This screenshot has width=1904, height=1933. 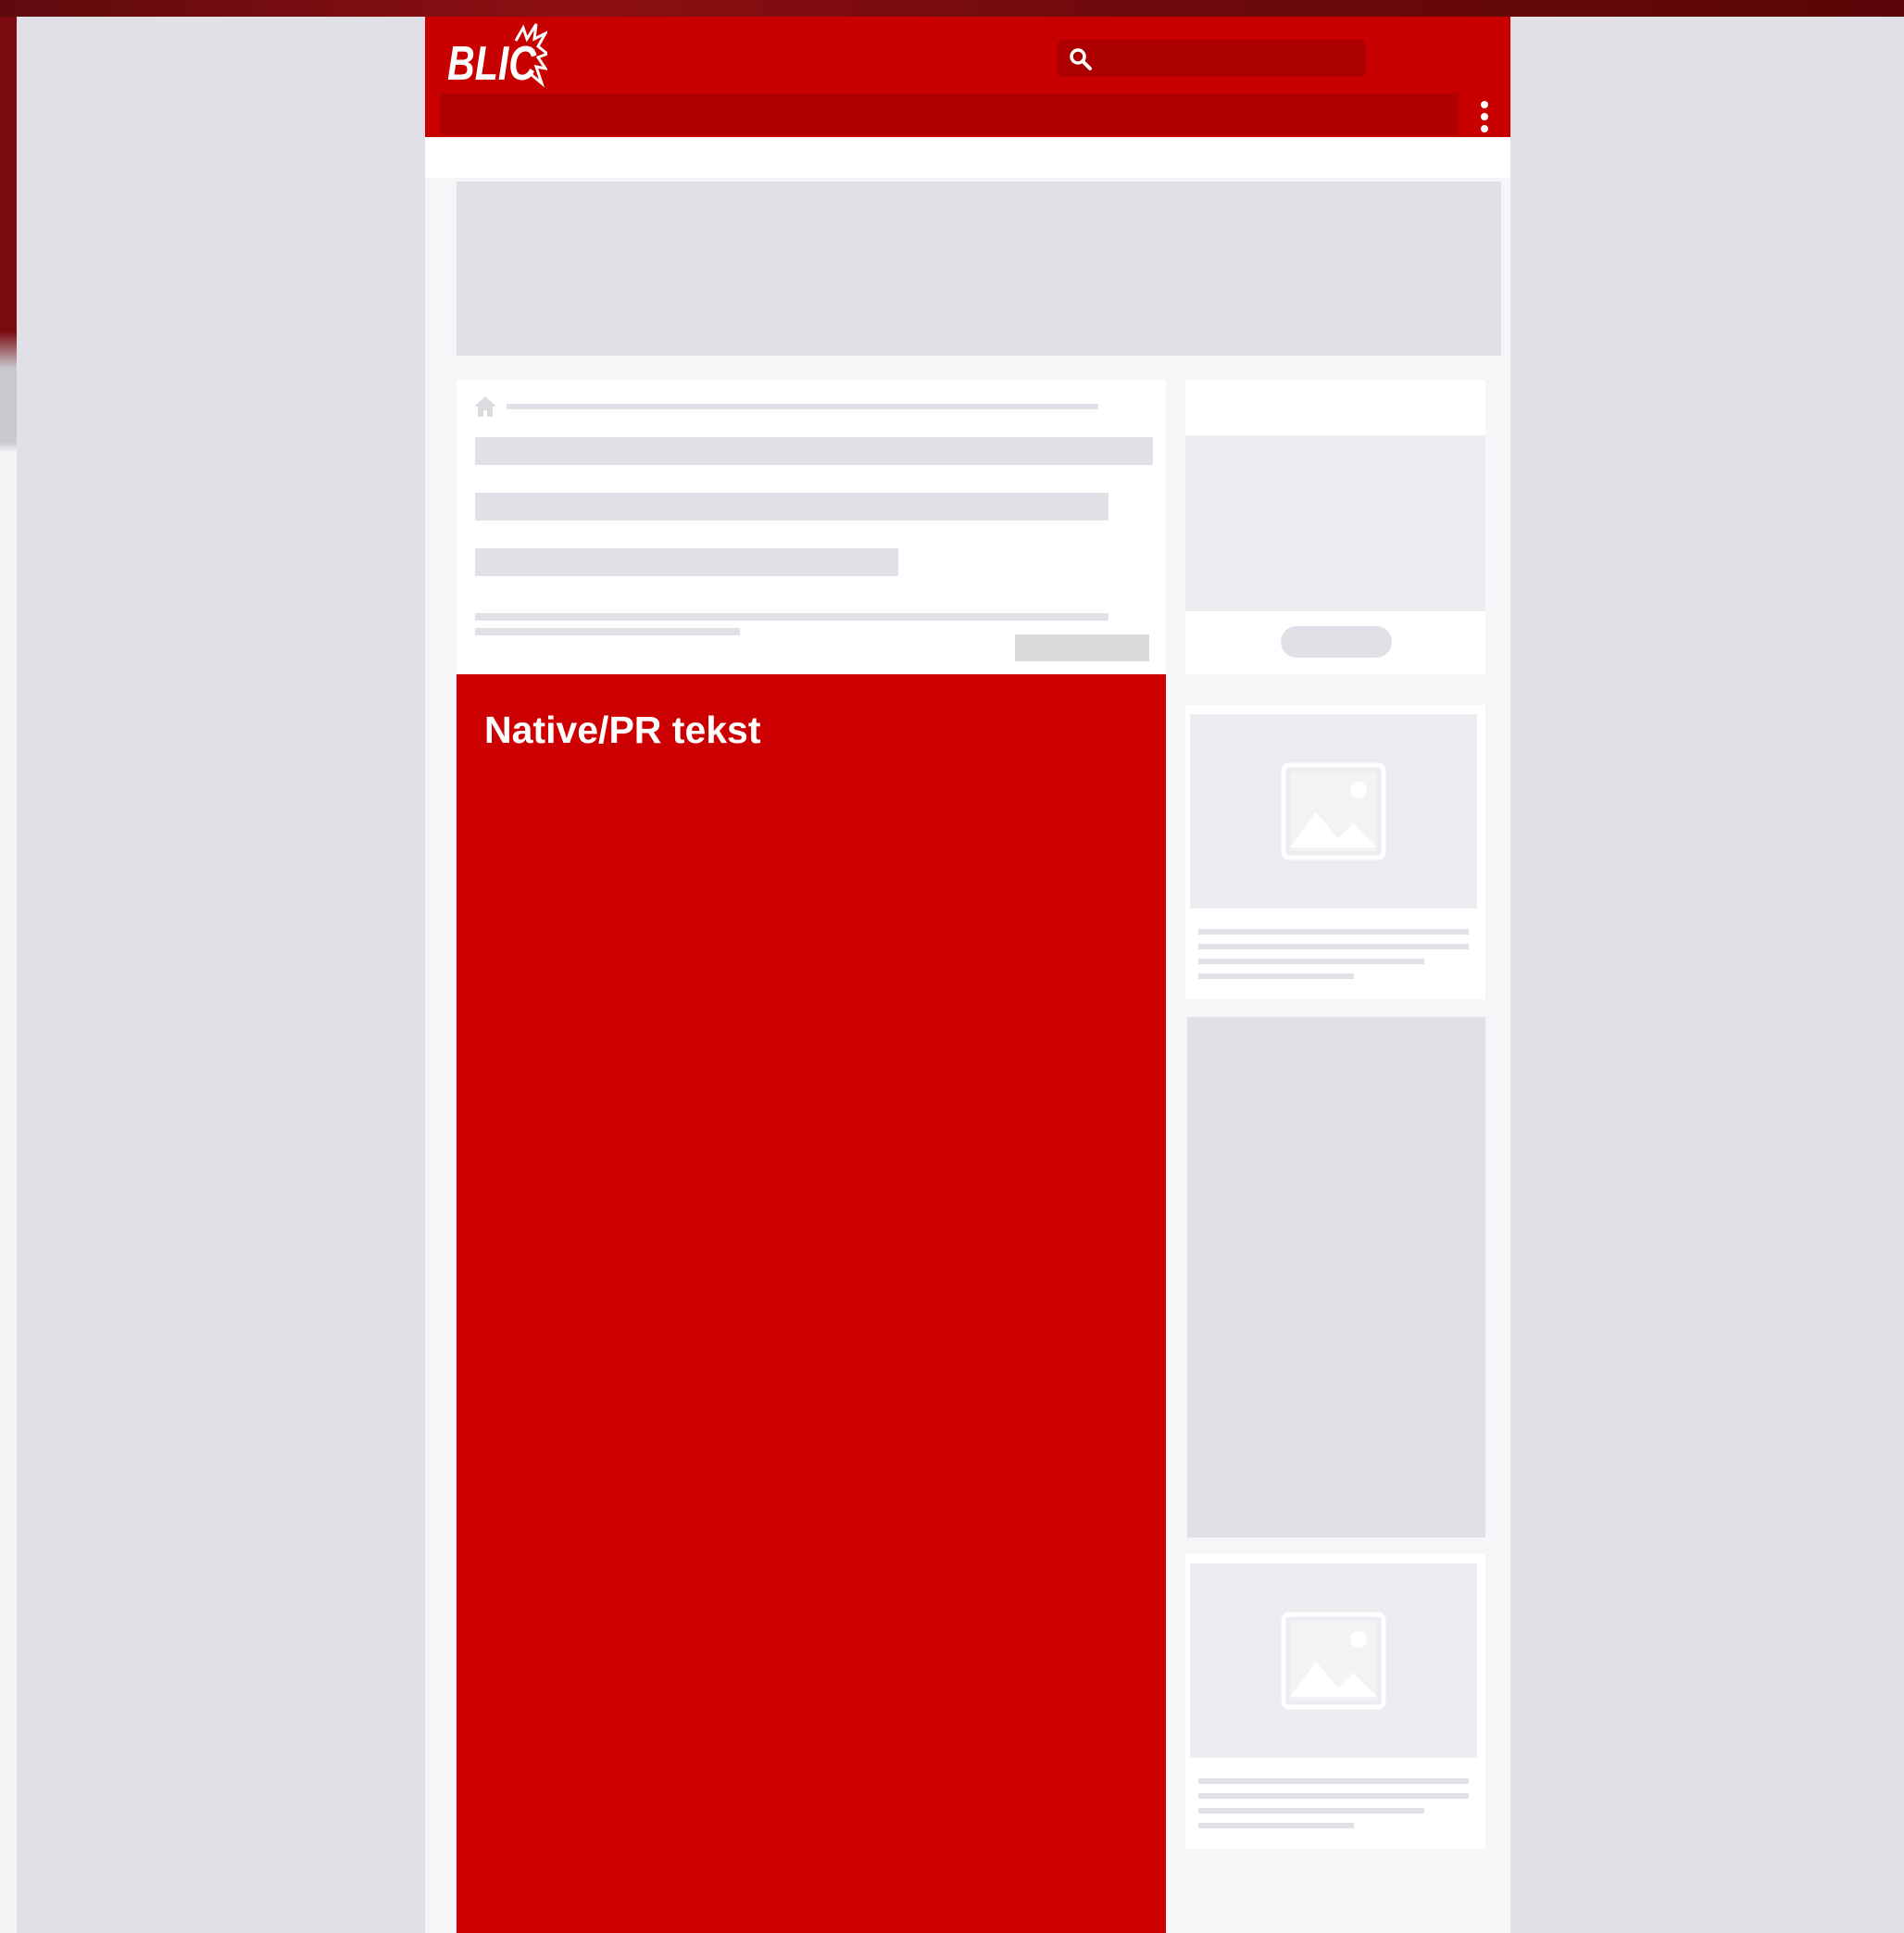 What do you see at coordinates (1336, 1277) in the screenshot?
I see `sidebar-ad-placeholder` at bounding box center [1336, 1277].